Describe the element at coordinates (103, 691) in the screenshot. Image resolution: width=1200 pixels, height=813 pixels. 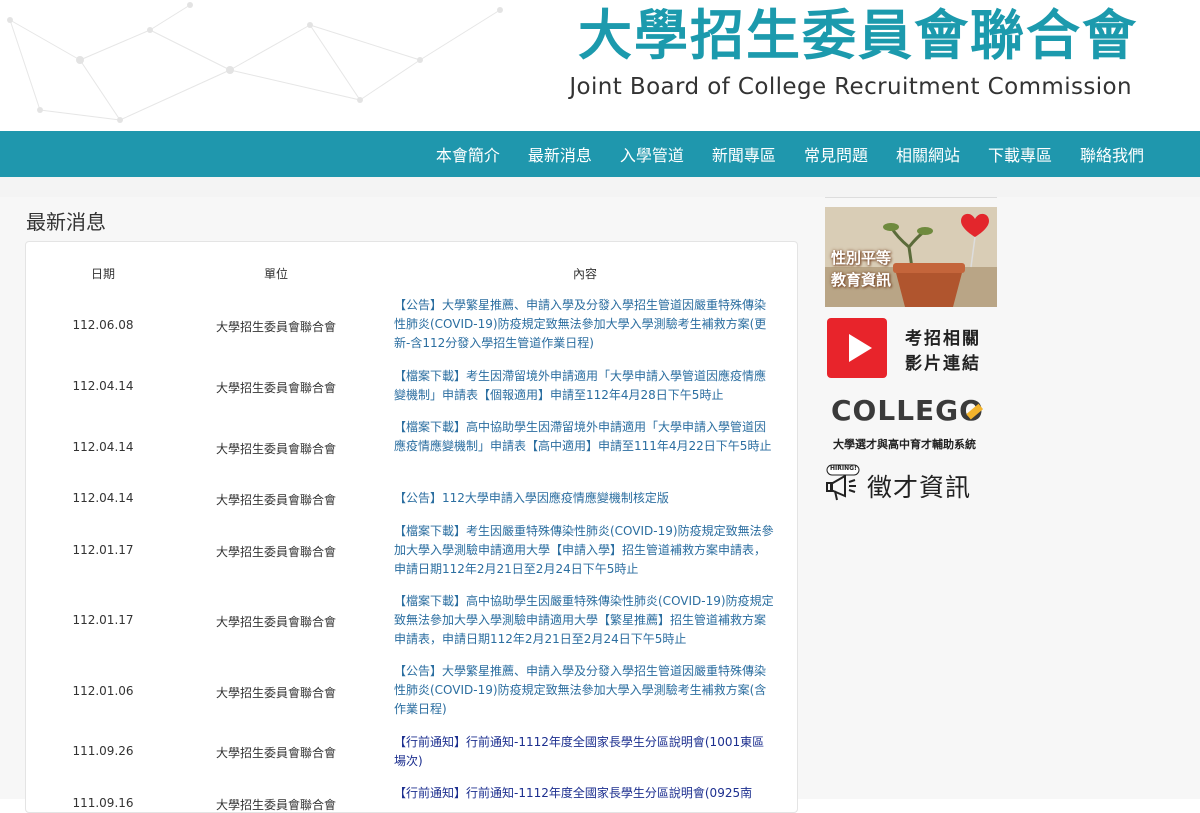
I see `table-row-date: 112.01.06` at that location.